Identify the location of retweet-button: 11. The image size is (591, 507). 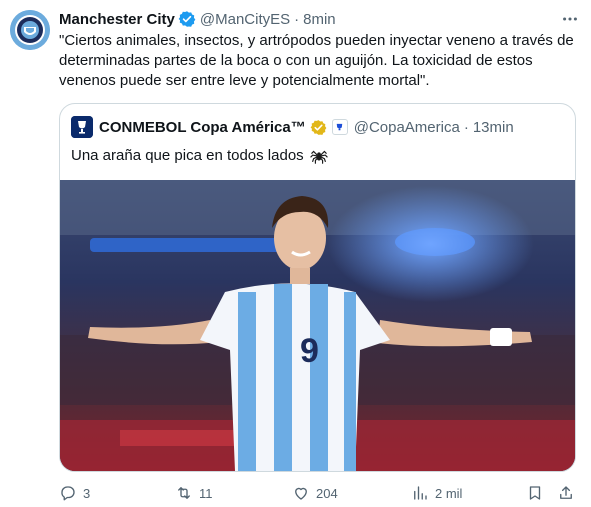
(194, 493).